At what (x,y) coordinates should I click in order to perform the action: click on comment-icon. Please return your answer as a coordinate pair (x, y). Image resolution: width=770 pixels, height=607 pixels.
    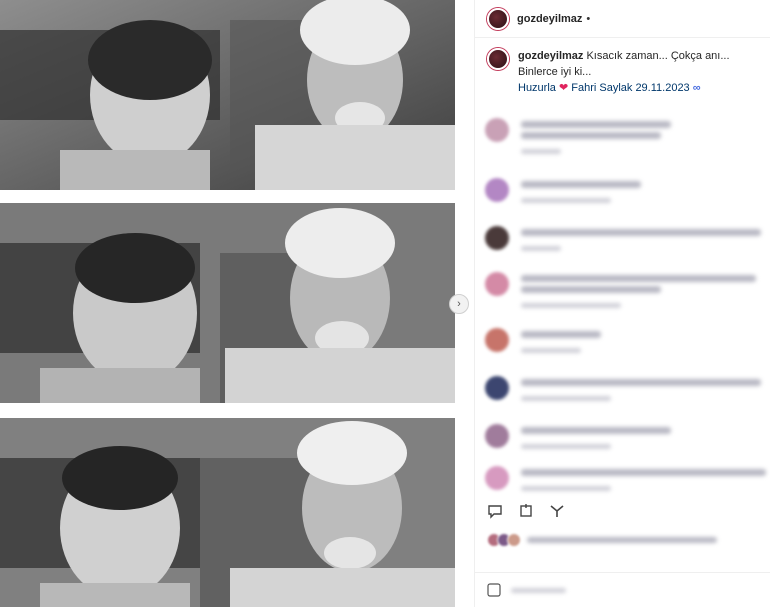
    Looking at the image, I should click on (495, 512).